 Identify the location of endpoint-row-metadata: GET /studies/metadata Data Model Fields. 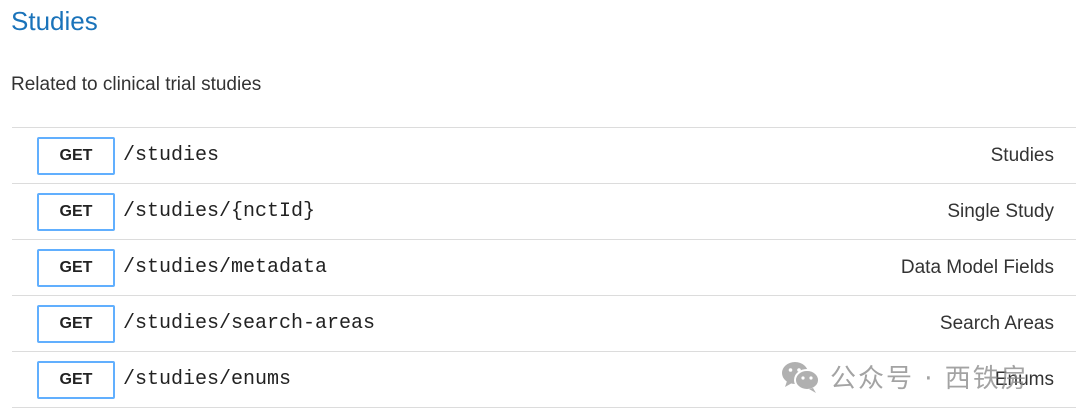
(544, 268).